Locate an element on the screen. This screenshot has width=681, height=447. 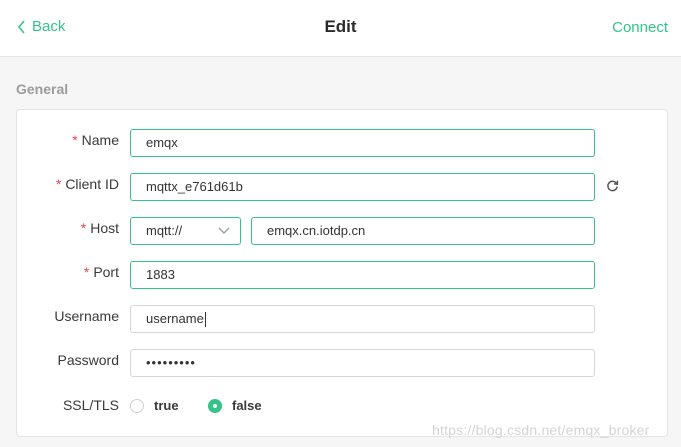
watermark: https://blog.csdn.net/emqx_broker is located at coordinates (541, 430).